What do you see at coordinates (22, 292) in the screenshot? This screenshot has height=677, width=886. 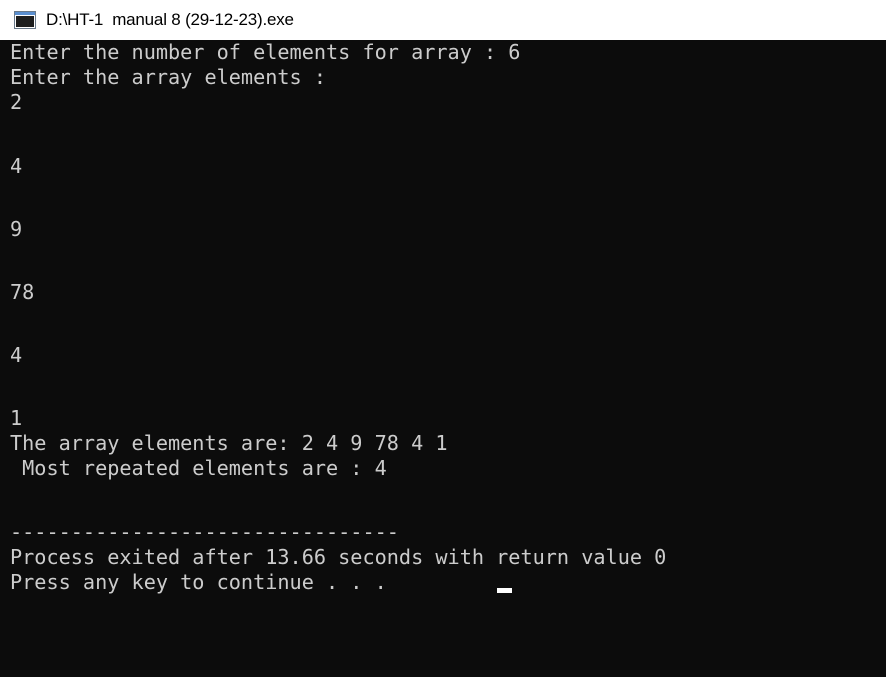 I see `console-line: 78` at bounding box center [22, 292].